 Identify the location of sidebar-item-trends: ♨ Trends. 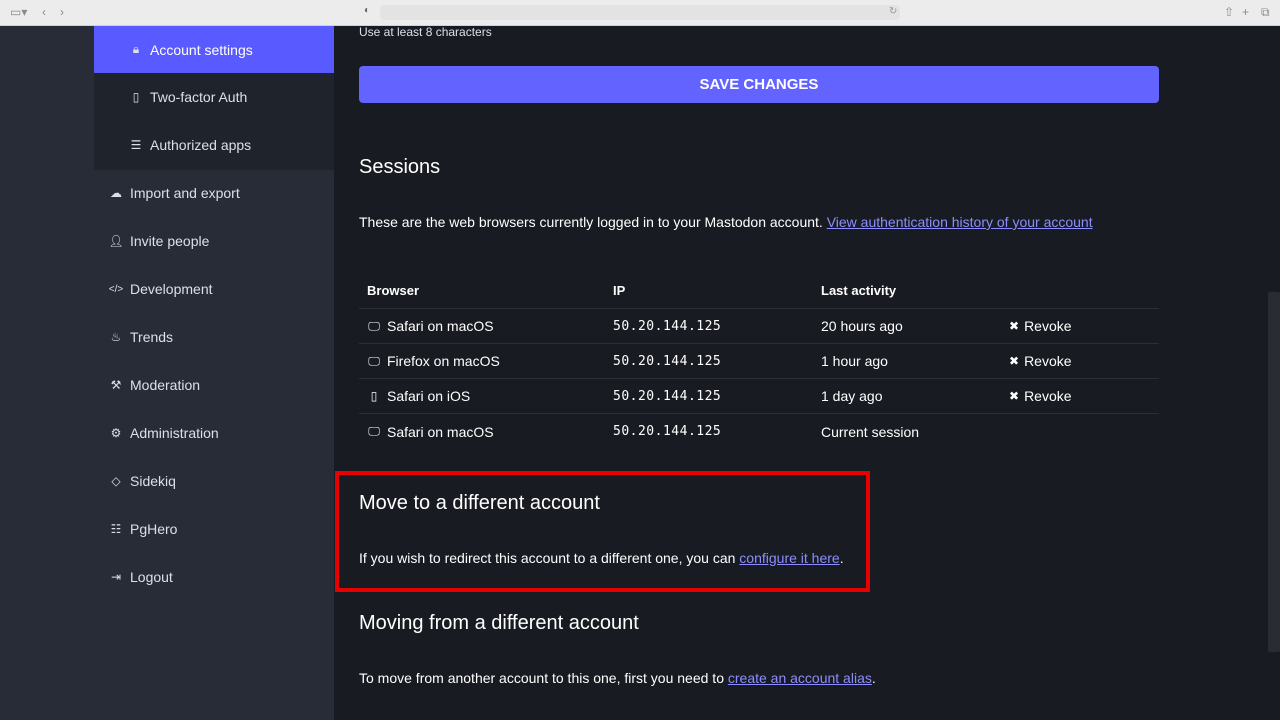
(214, 337).